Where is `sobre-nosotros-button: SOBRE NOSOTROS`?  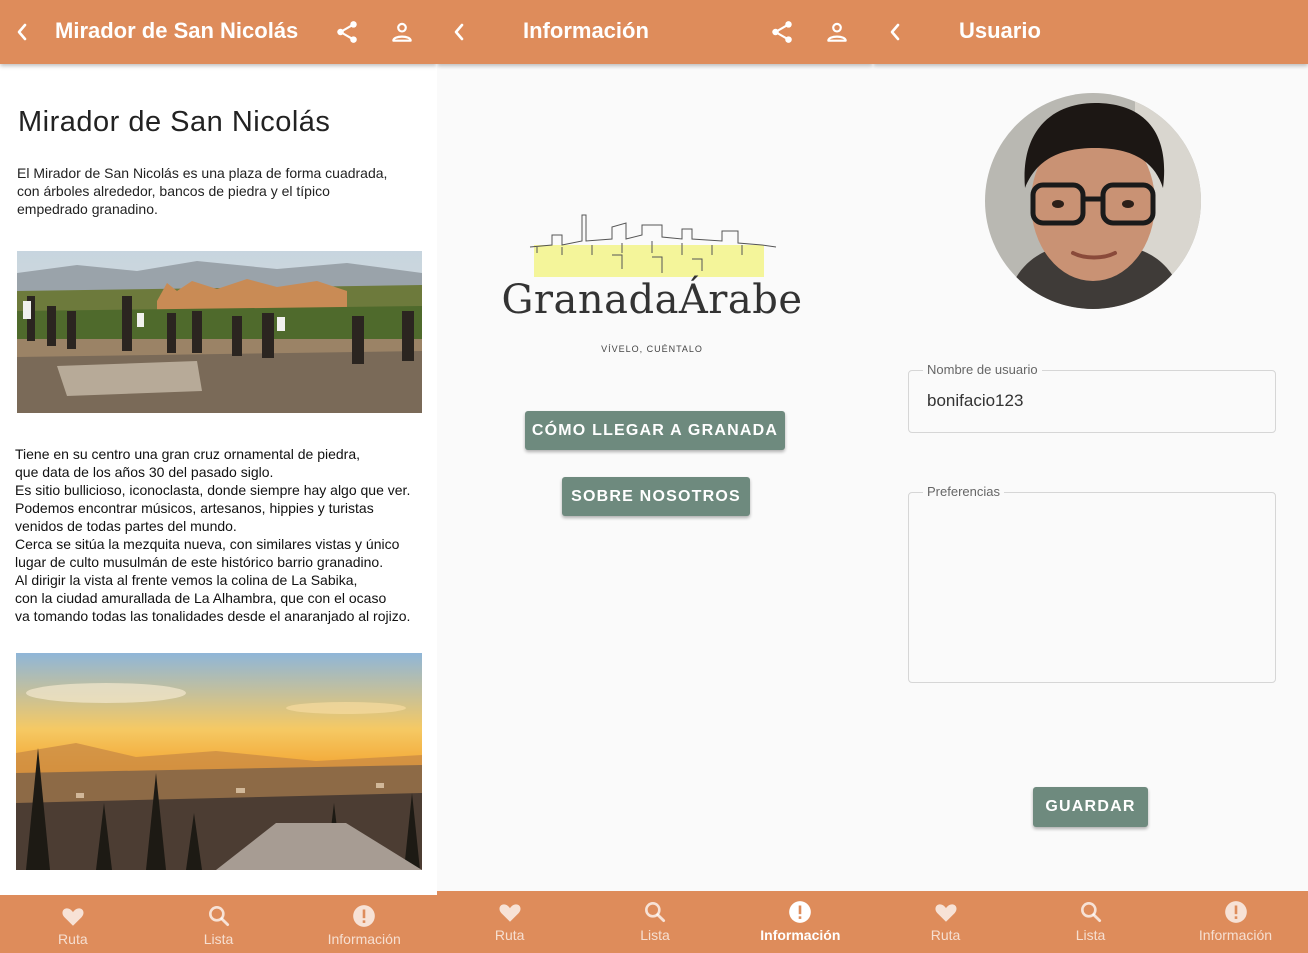 sobre-nosotros-button: SOBRE NOSOTROS is located at coordinates (656, 496).